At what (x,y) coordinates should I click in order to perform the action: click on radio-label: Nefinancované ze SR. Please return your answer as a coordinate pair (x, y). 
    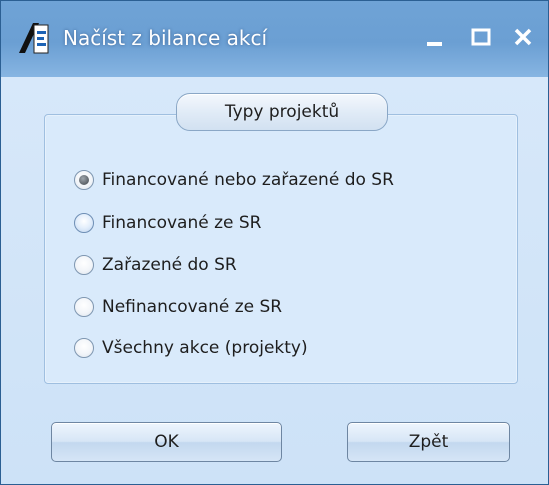
    Looking at the image, I should click on (192, 307).